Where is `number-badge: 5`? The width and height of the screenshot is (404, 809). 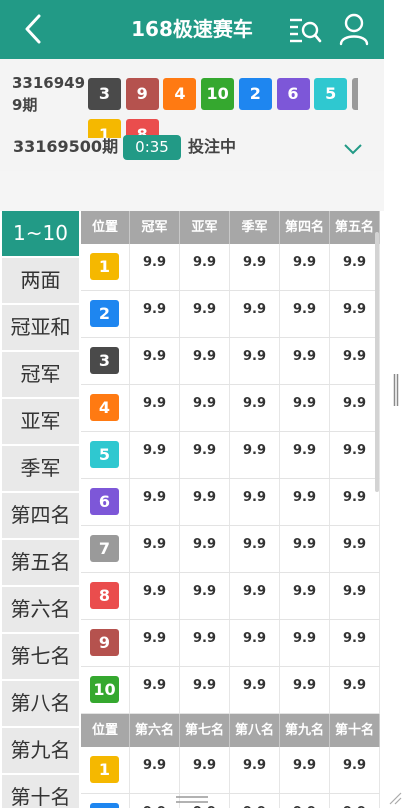 number-badge: 5 is located at coordinates (104, 454).